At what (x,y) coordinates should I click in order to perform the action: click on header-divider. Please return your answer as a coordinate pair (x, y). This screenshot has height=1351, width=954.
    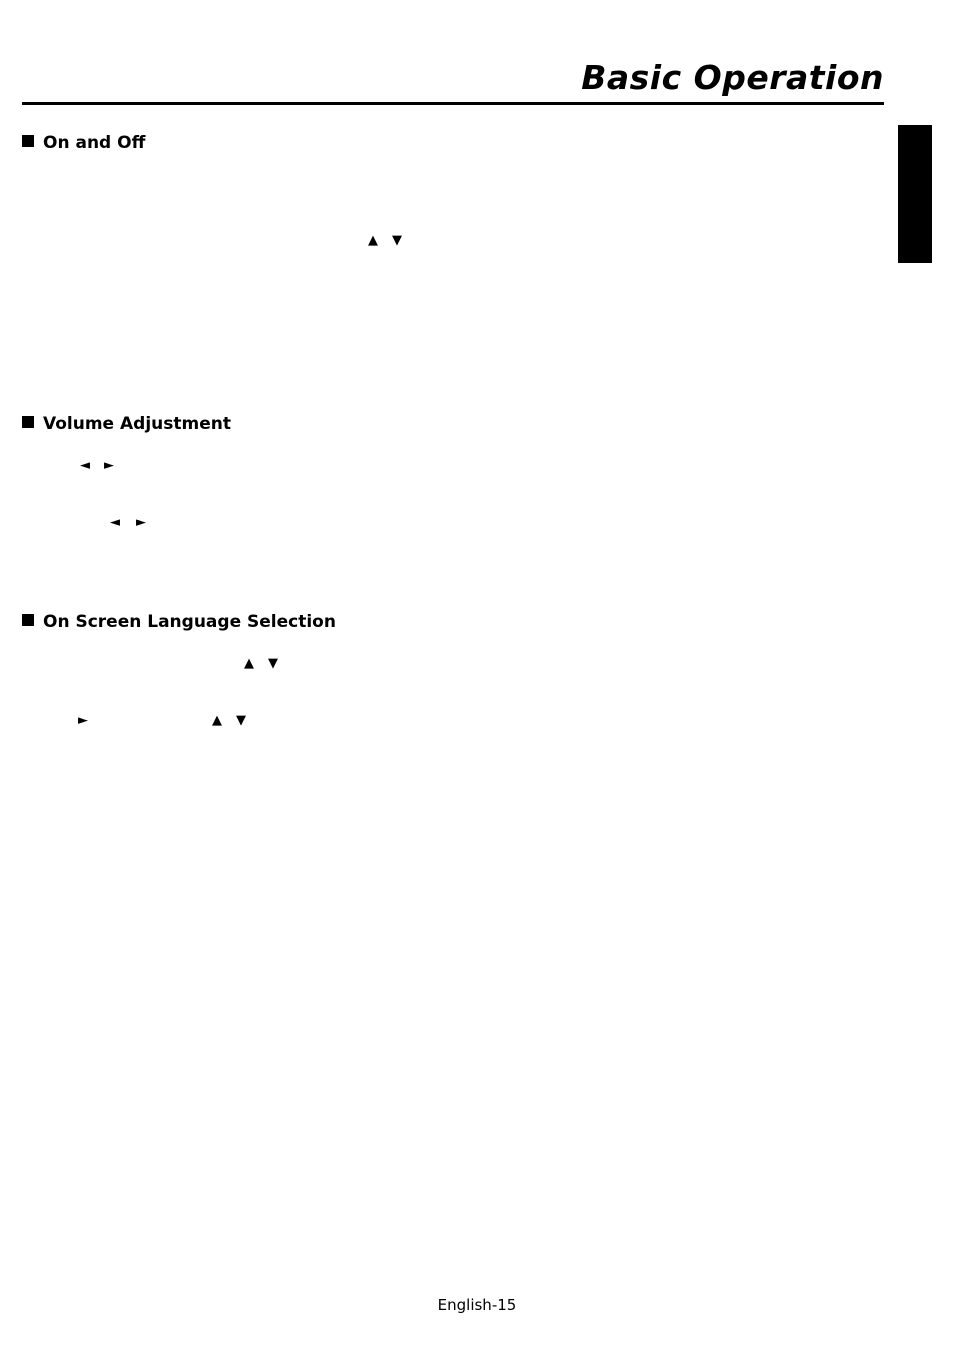
    Looking at the image, I should click on (453, 103).